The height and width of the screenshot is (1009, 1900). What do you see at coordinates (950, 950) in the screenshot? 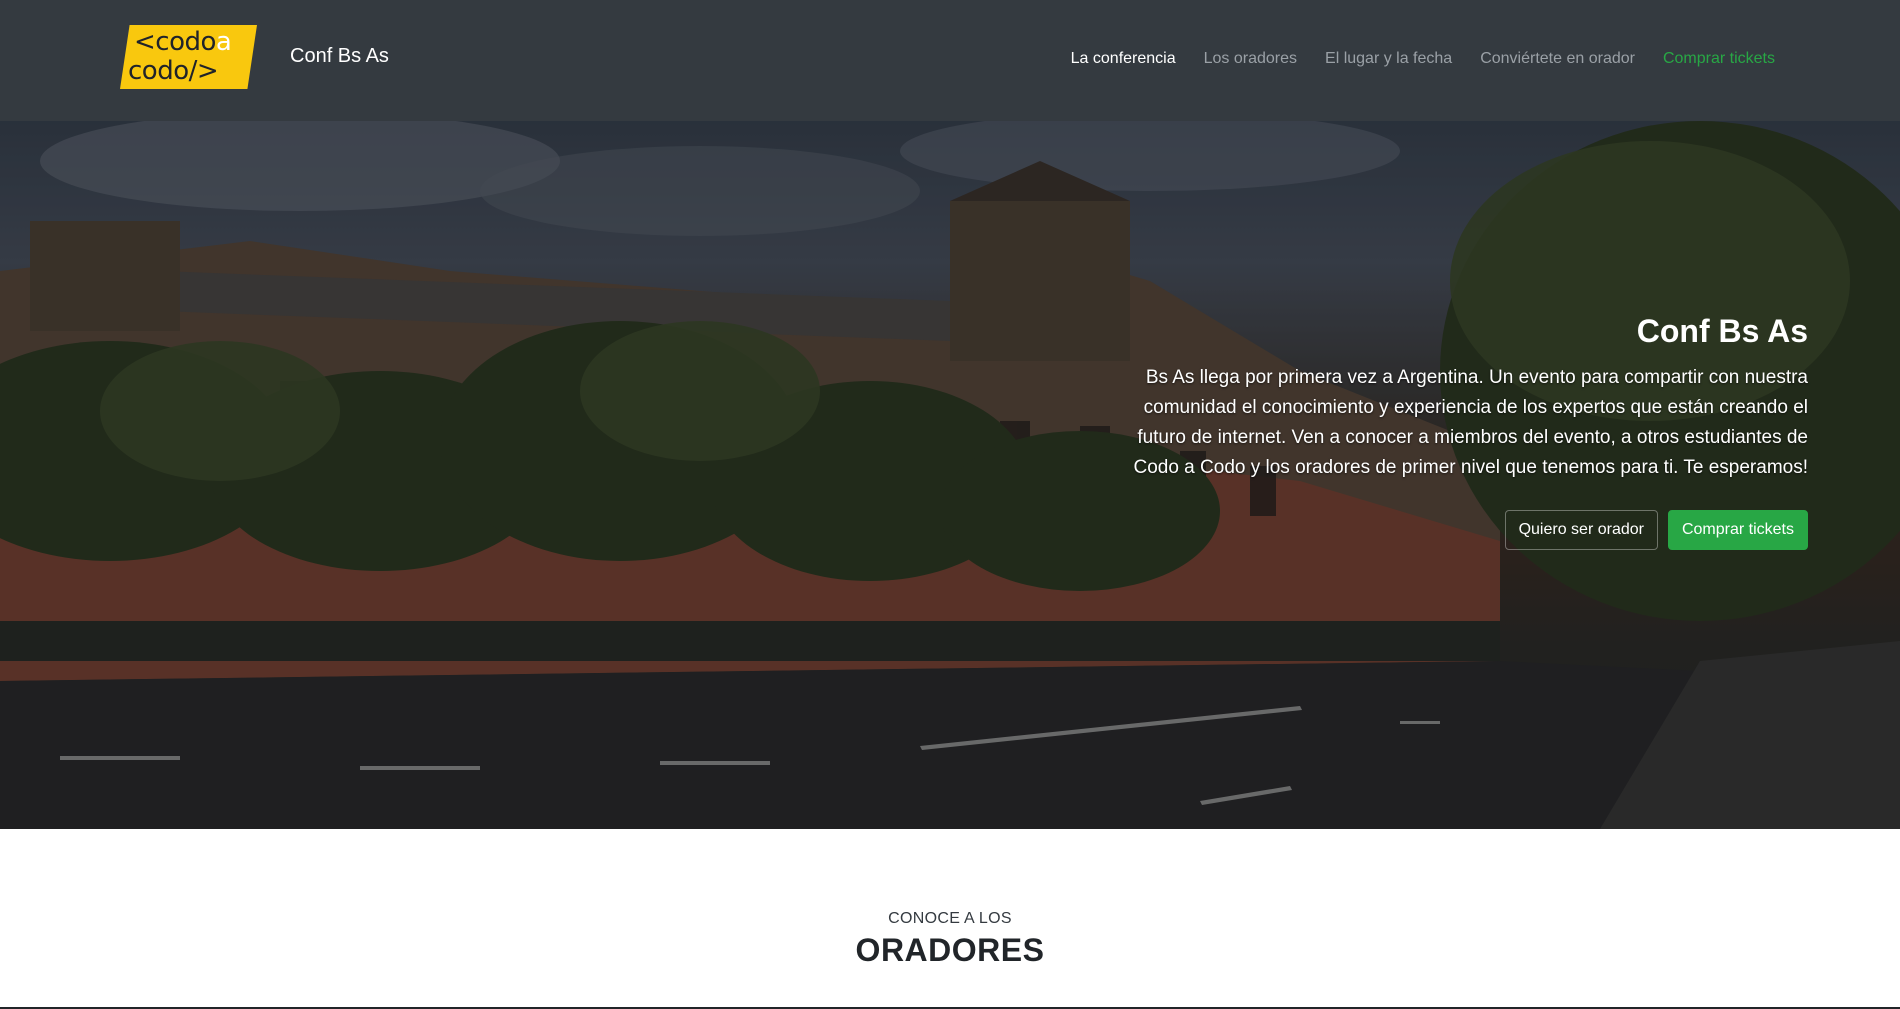
I see `section-title: ORADORES` at bounding box center [950, 950].